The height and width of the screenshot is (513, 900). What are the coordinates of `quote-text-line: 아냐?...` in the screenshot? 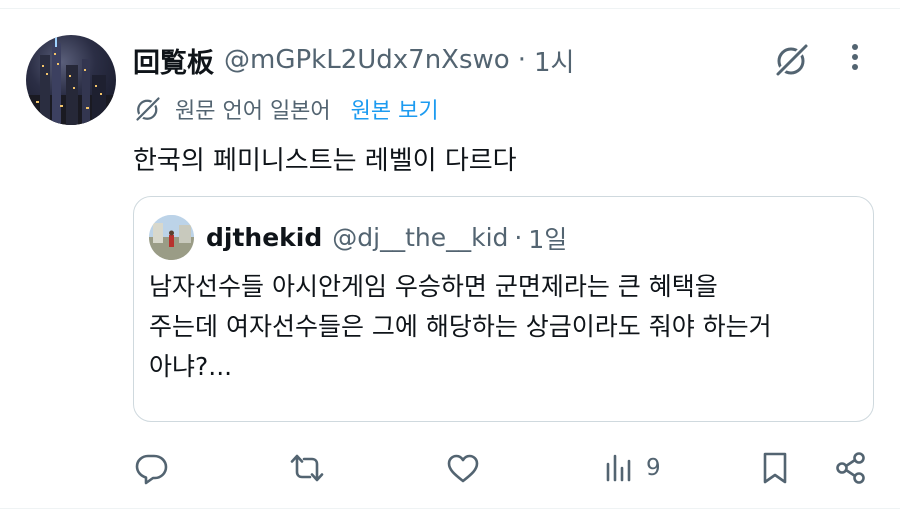 It's located at (191, 366).